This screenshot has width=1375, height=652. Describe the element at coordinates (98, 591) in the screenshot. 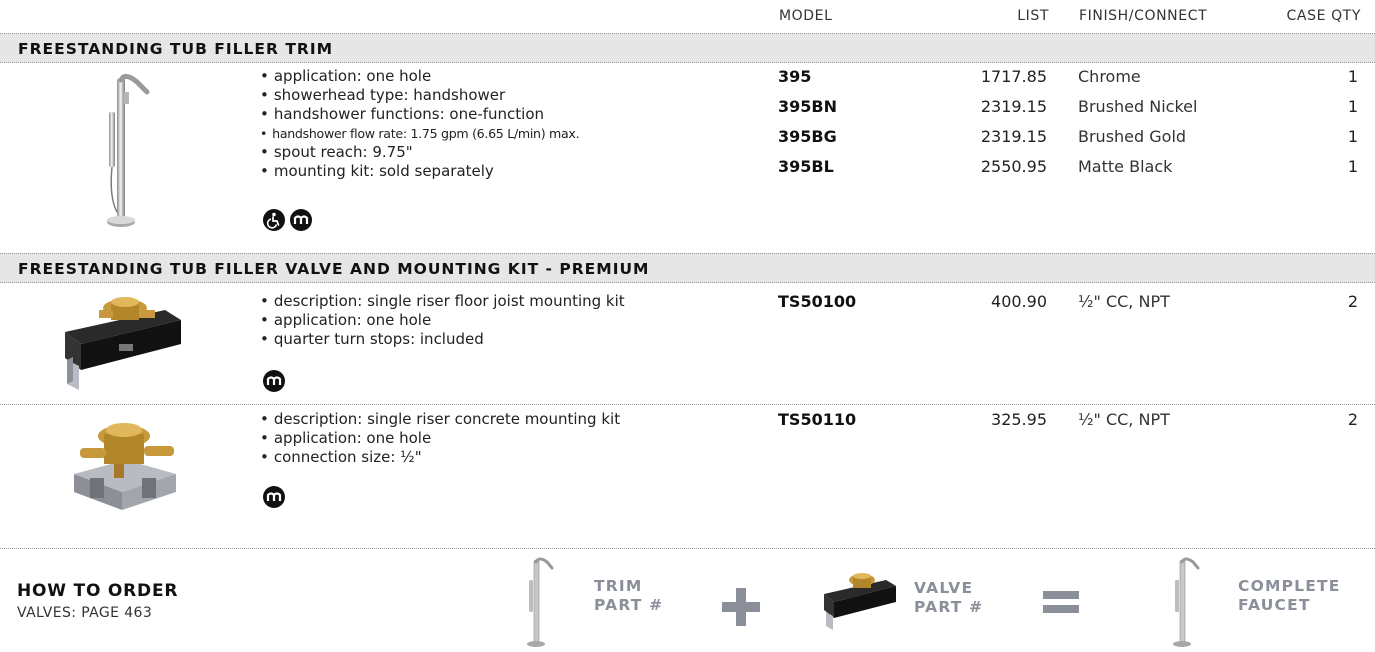

I see `how-to-order-title: HOW TO ORDER` at that location.